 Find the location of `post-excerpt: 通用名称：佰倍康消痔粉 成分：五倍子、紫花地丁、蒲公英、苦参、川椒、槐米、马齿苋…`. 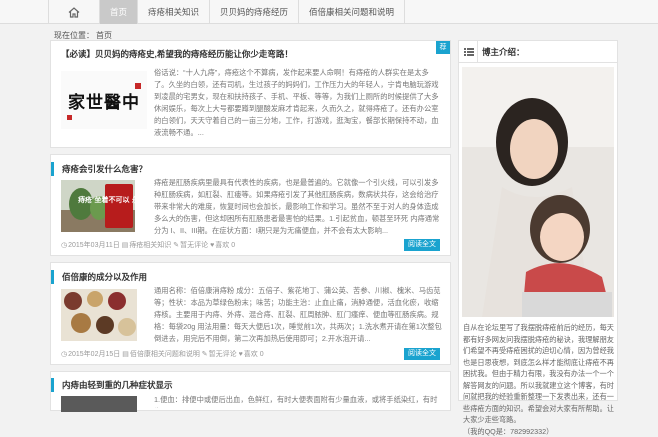

post-excerpt: 通用名称：佰倍康消痔粉 成分：五倍子、紫花地丁、蒲公英、苦参、川椒、槐米、马齿苋… is located at coordinates (298, 314).